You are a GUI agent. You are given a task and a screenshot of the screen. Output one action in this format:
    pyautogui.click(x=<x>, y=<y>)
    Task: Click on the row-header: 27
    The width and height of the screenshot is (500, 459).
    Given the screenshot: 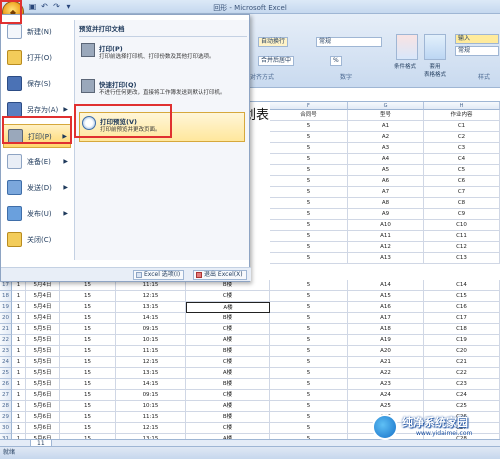 What is the action you would take?
    pyautogui.click(x=6, y=395)
    